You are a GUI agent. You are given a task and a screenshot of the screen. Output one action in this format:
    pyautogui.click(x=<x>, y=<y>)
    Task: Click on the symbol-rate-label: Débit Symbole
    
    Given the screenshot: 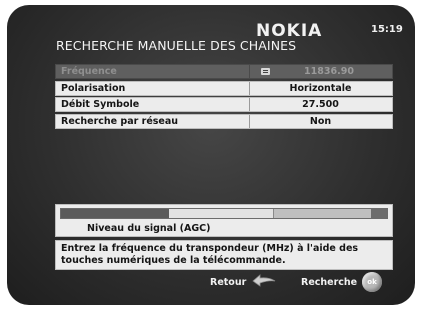 What is the action you would take?
    pyautogui.click(x=100, y=105)
    